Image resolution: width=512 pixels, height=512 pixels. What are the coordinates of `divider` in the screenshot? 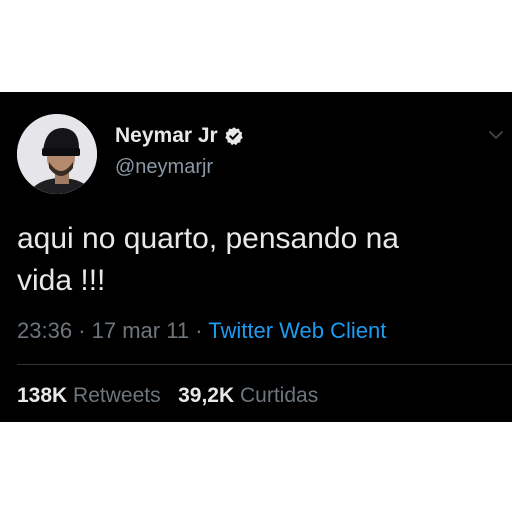 It's located at (264, 364).